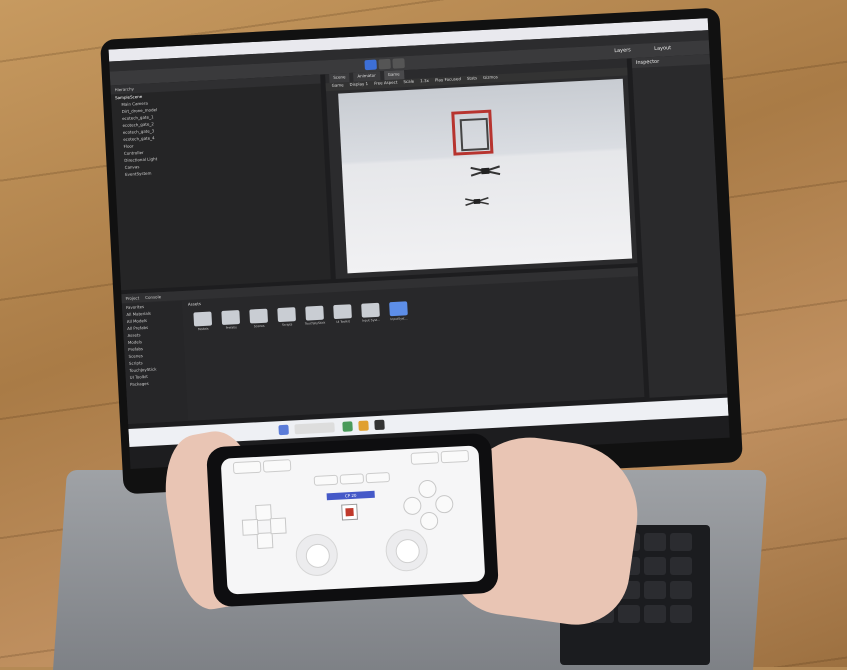 This screenshot has width=847, height=670. I want to click on tab-console: Console, so click(153, 297).